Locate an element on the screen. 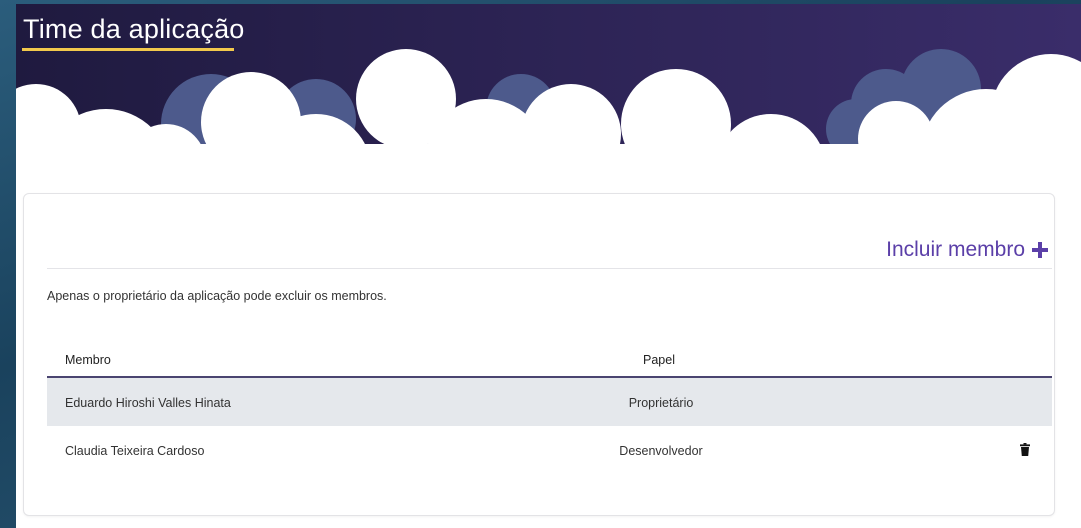 The width and height of the screenshot is (1081, 528). member-role: Proprietário is located at coordinates (661, 403).